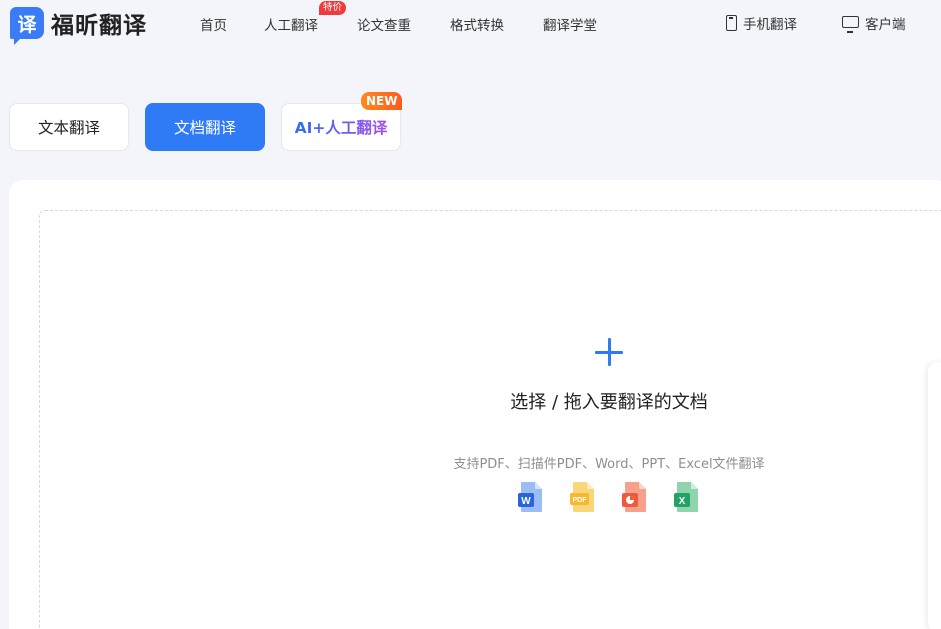 The width and height of the screenshot is (941, 629). Describe the element at coordinates (213, 24) in the screenshot. I see `nav-home: 首页` at that location.